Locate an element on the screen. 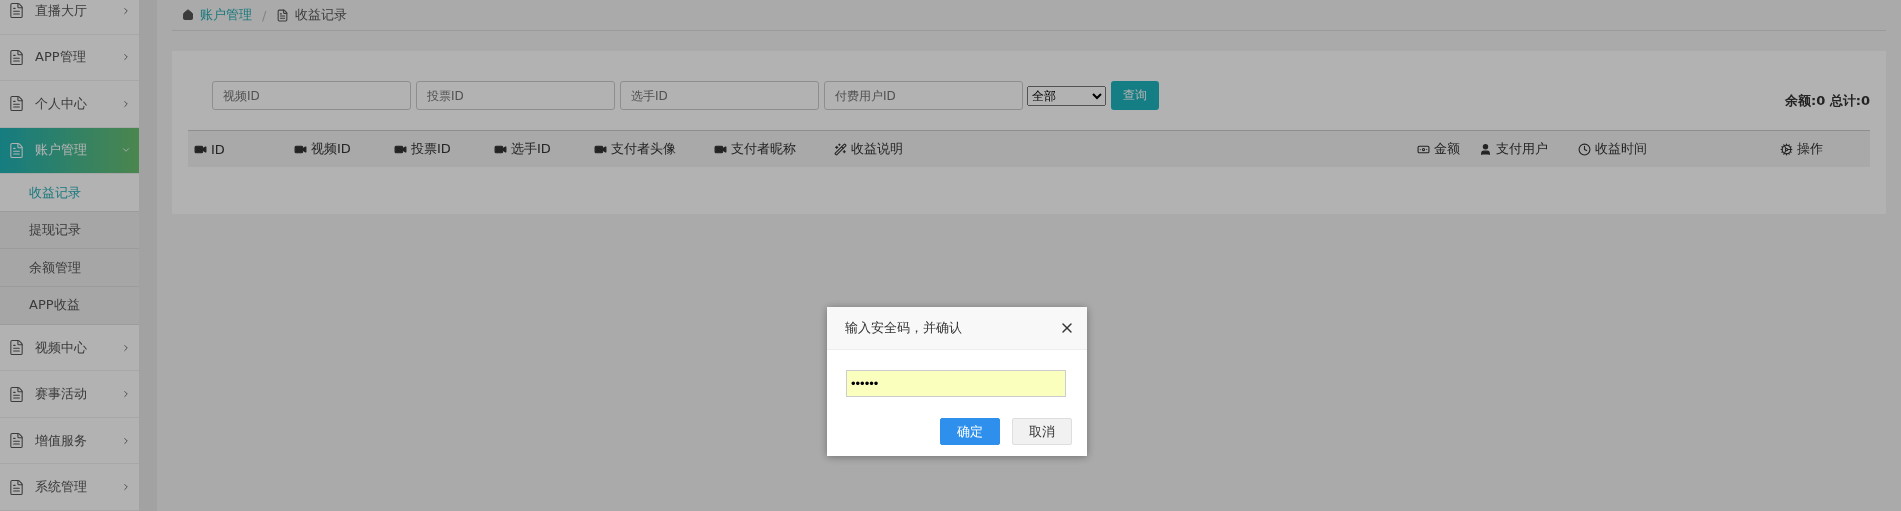  submenu-item: APP收益 is located at coordinates (69, 306).